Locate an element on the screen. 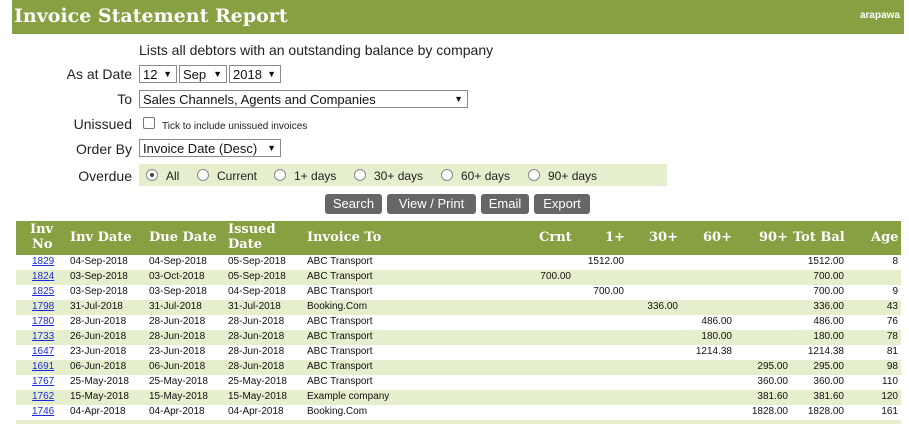  overdue-option-label: All is located at coordinates (173, 176).